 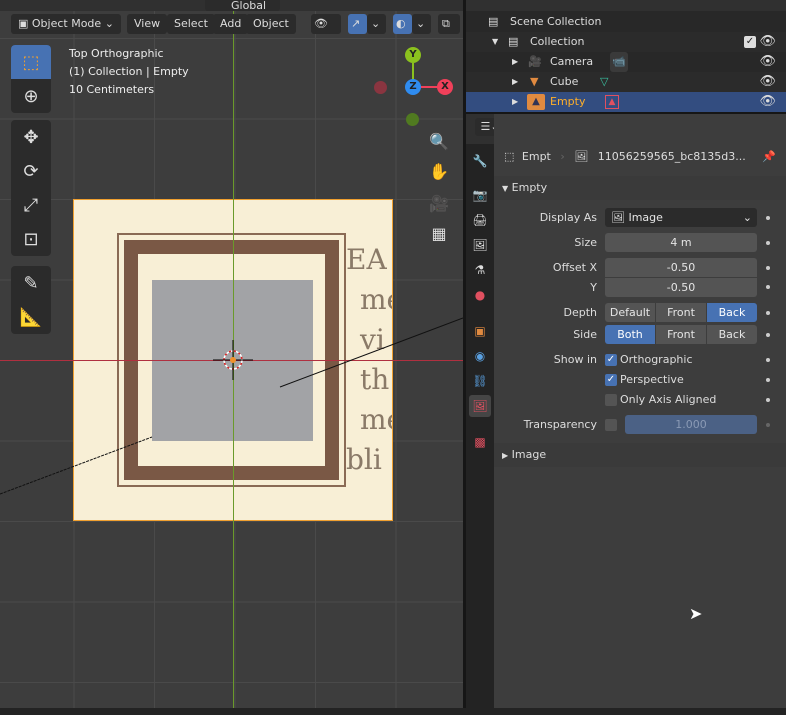 What do you see at coordinates (604, 82) in the screenshot?
I see `mesh-data-icon: ▽` at bounding box center [604, 82].